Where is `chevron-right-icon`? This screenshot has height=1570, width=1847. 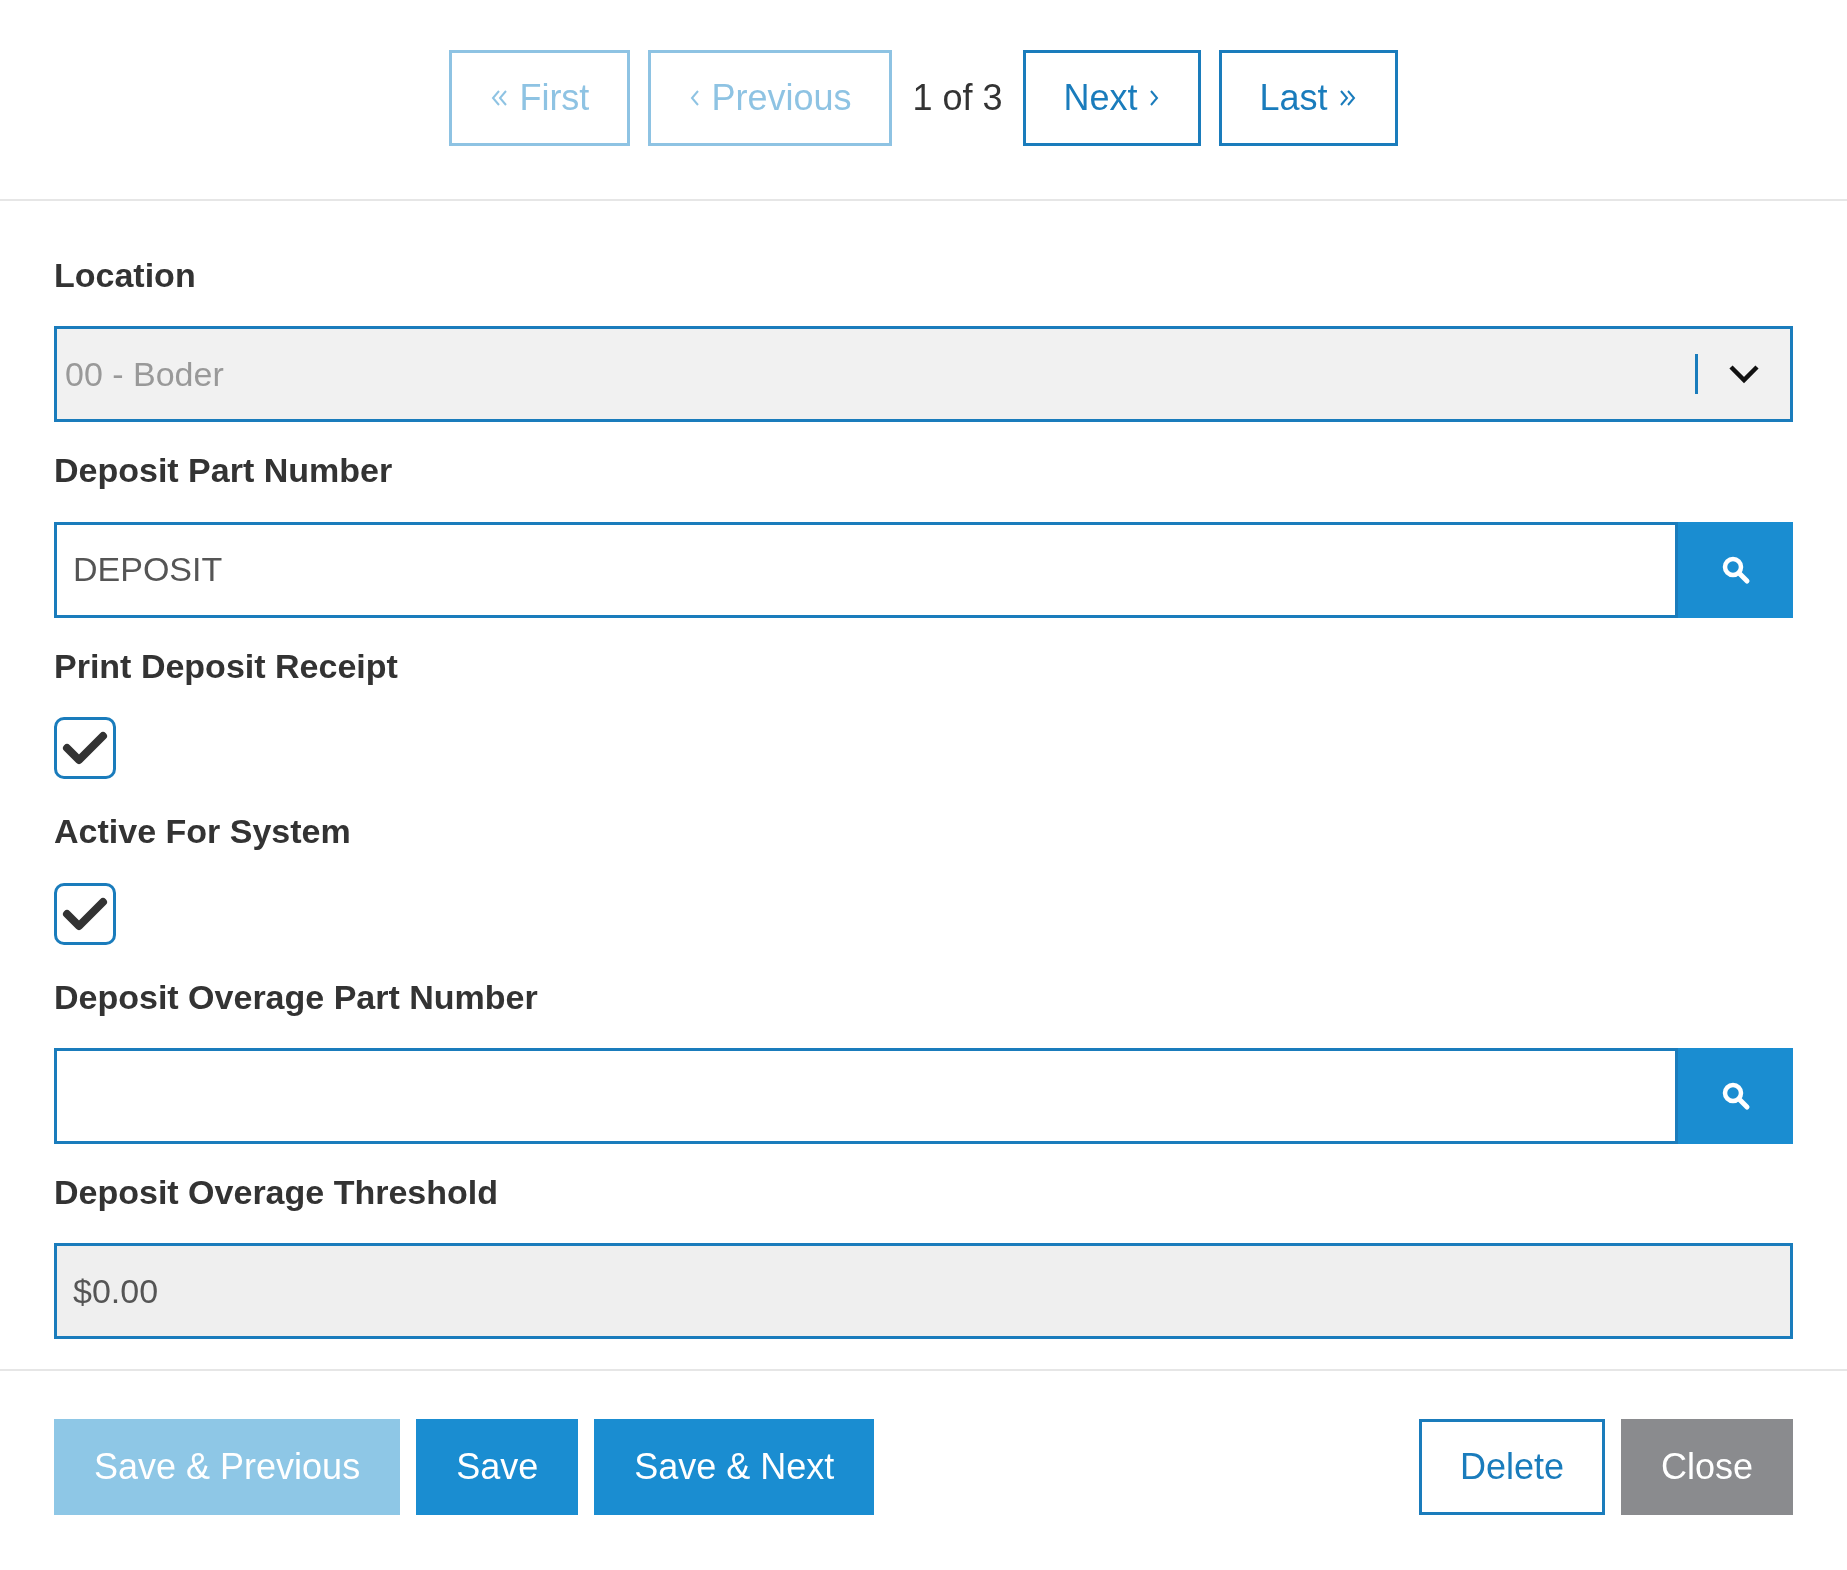 chevron-right-icon is located at coordinates (1153, 98).